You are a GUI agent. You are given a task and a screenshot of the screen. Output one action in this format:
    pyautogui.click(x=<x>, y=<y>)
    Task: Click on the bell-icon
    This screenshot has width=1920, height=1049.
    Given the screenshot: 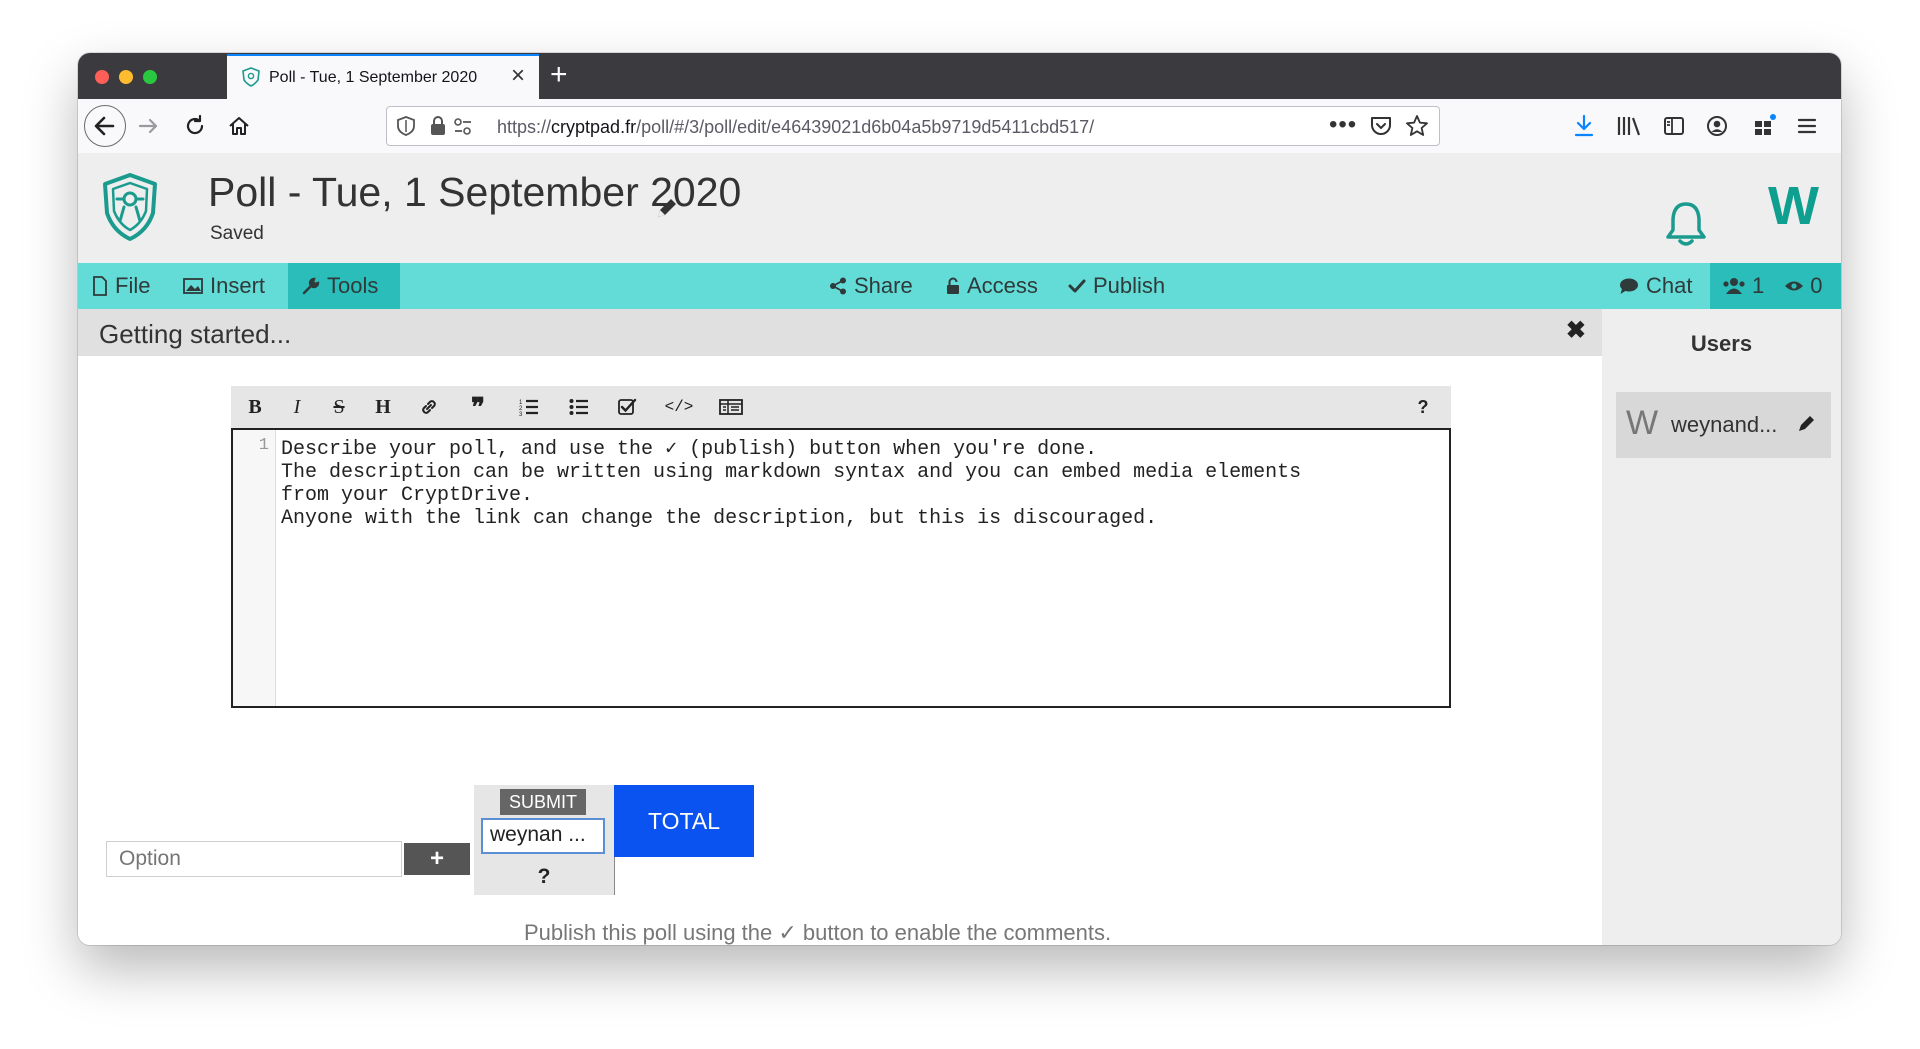 What is the action you would take?
    pyautogui.click(x=1686, y=224)
    